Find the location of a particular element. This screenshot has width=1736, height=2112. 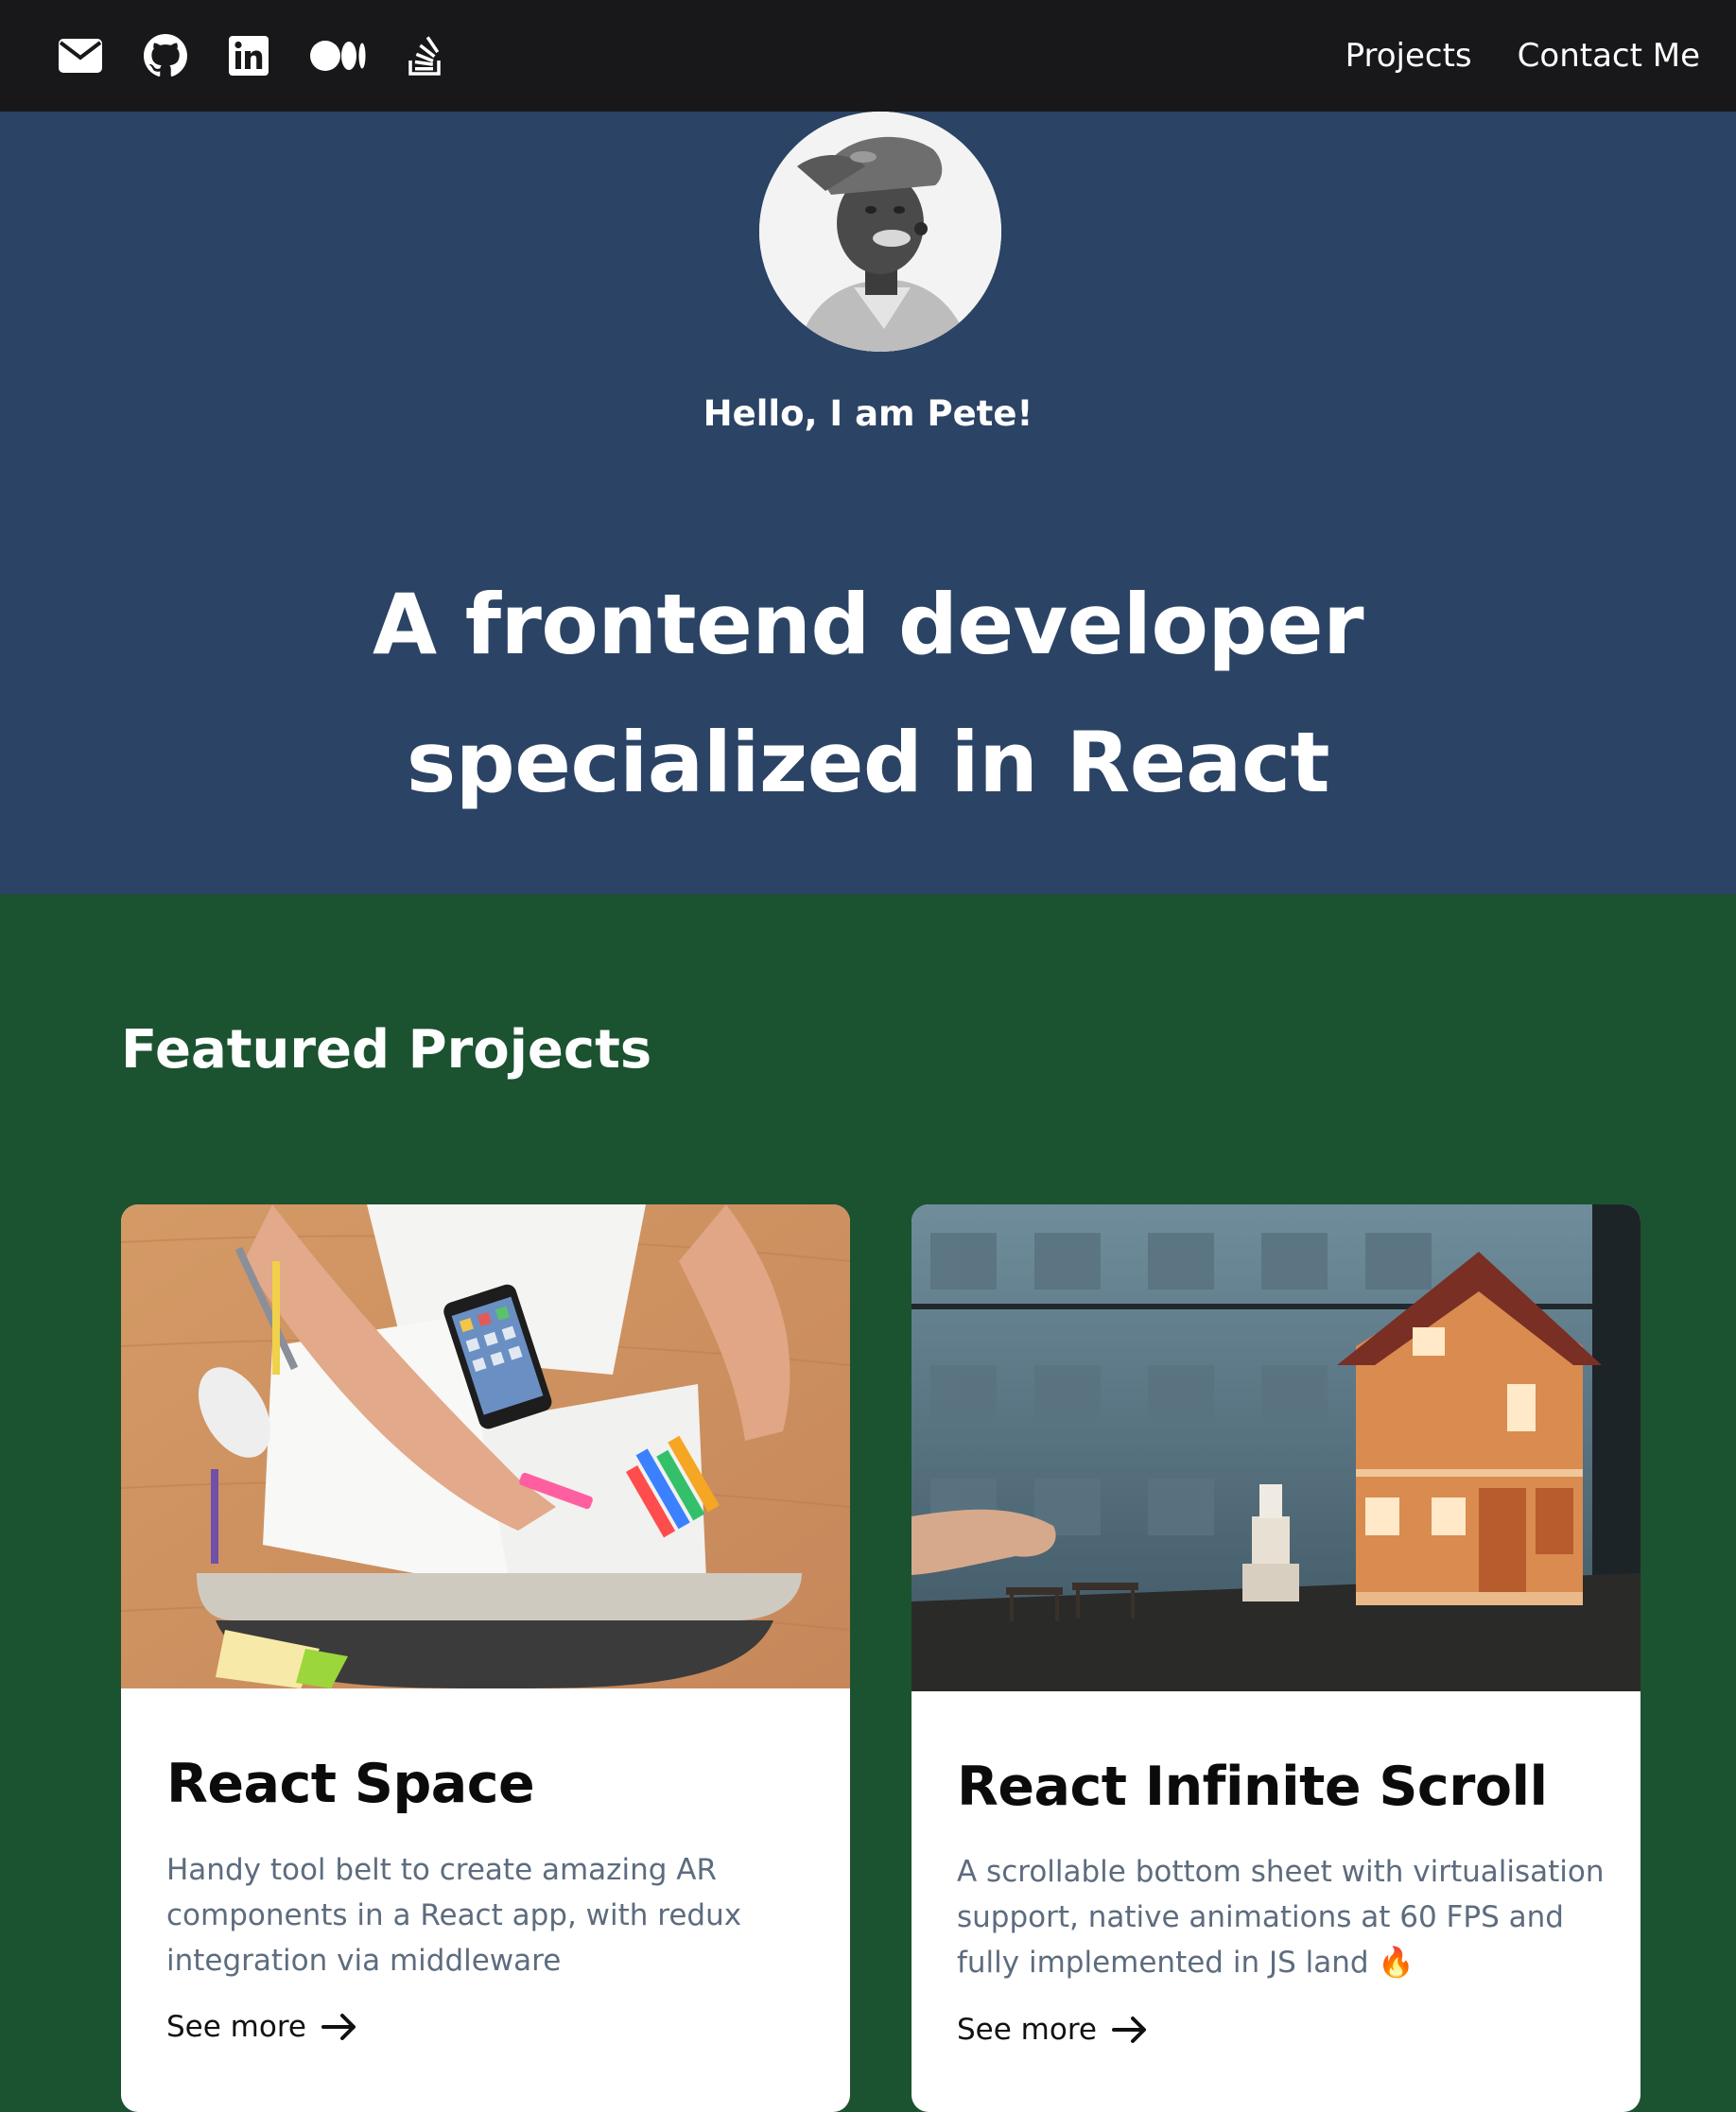

envelope-icon is located at coordinates (80, 56).